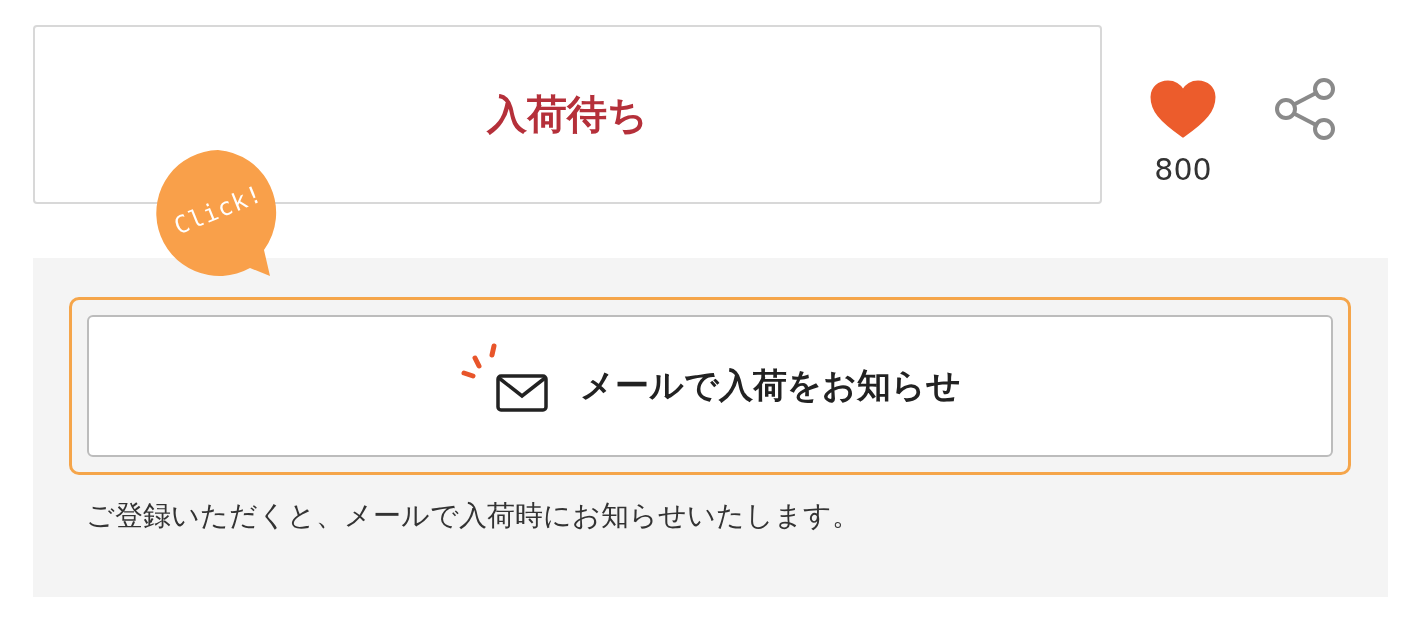  I want to click on stock-status-label: 入荷待ち, so click(567, 114).